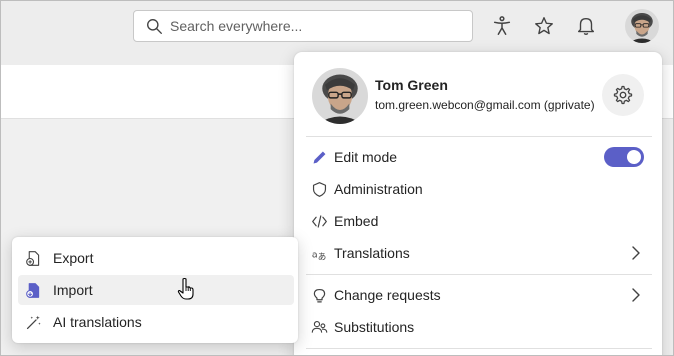 Image resolution: width=674 pixels, height=356 pixels. I want to click on menu-item-substitutions: Substitutions, so click(478, 327).